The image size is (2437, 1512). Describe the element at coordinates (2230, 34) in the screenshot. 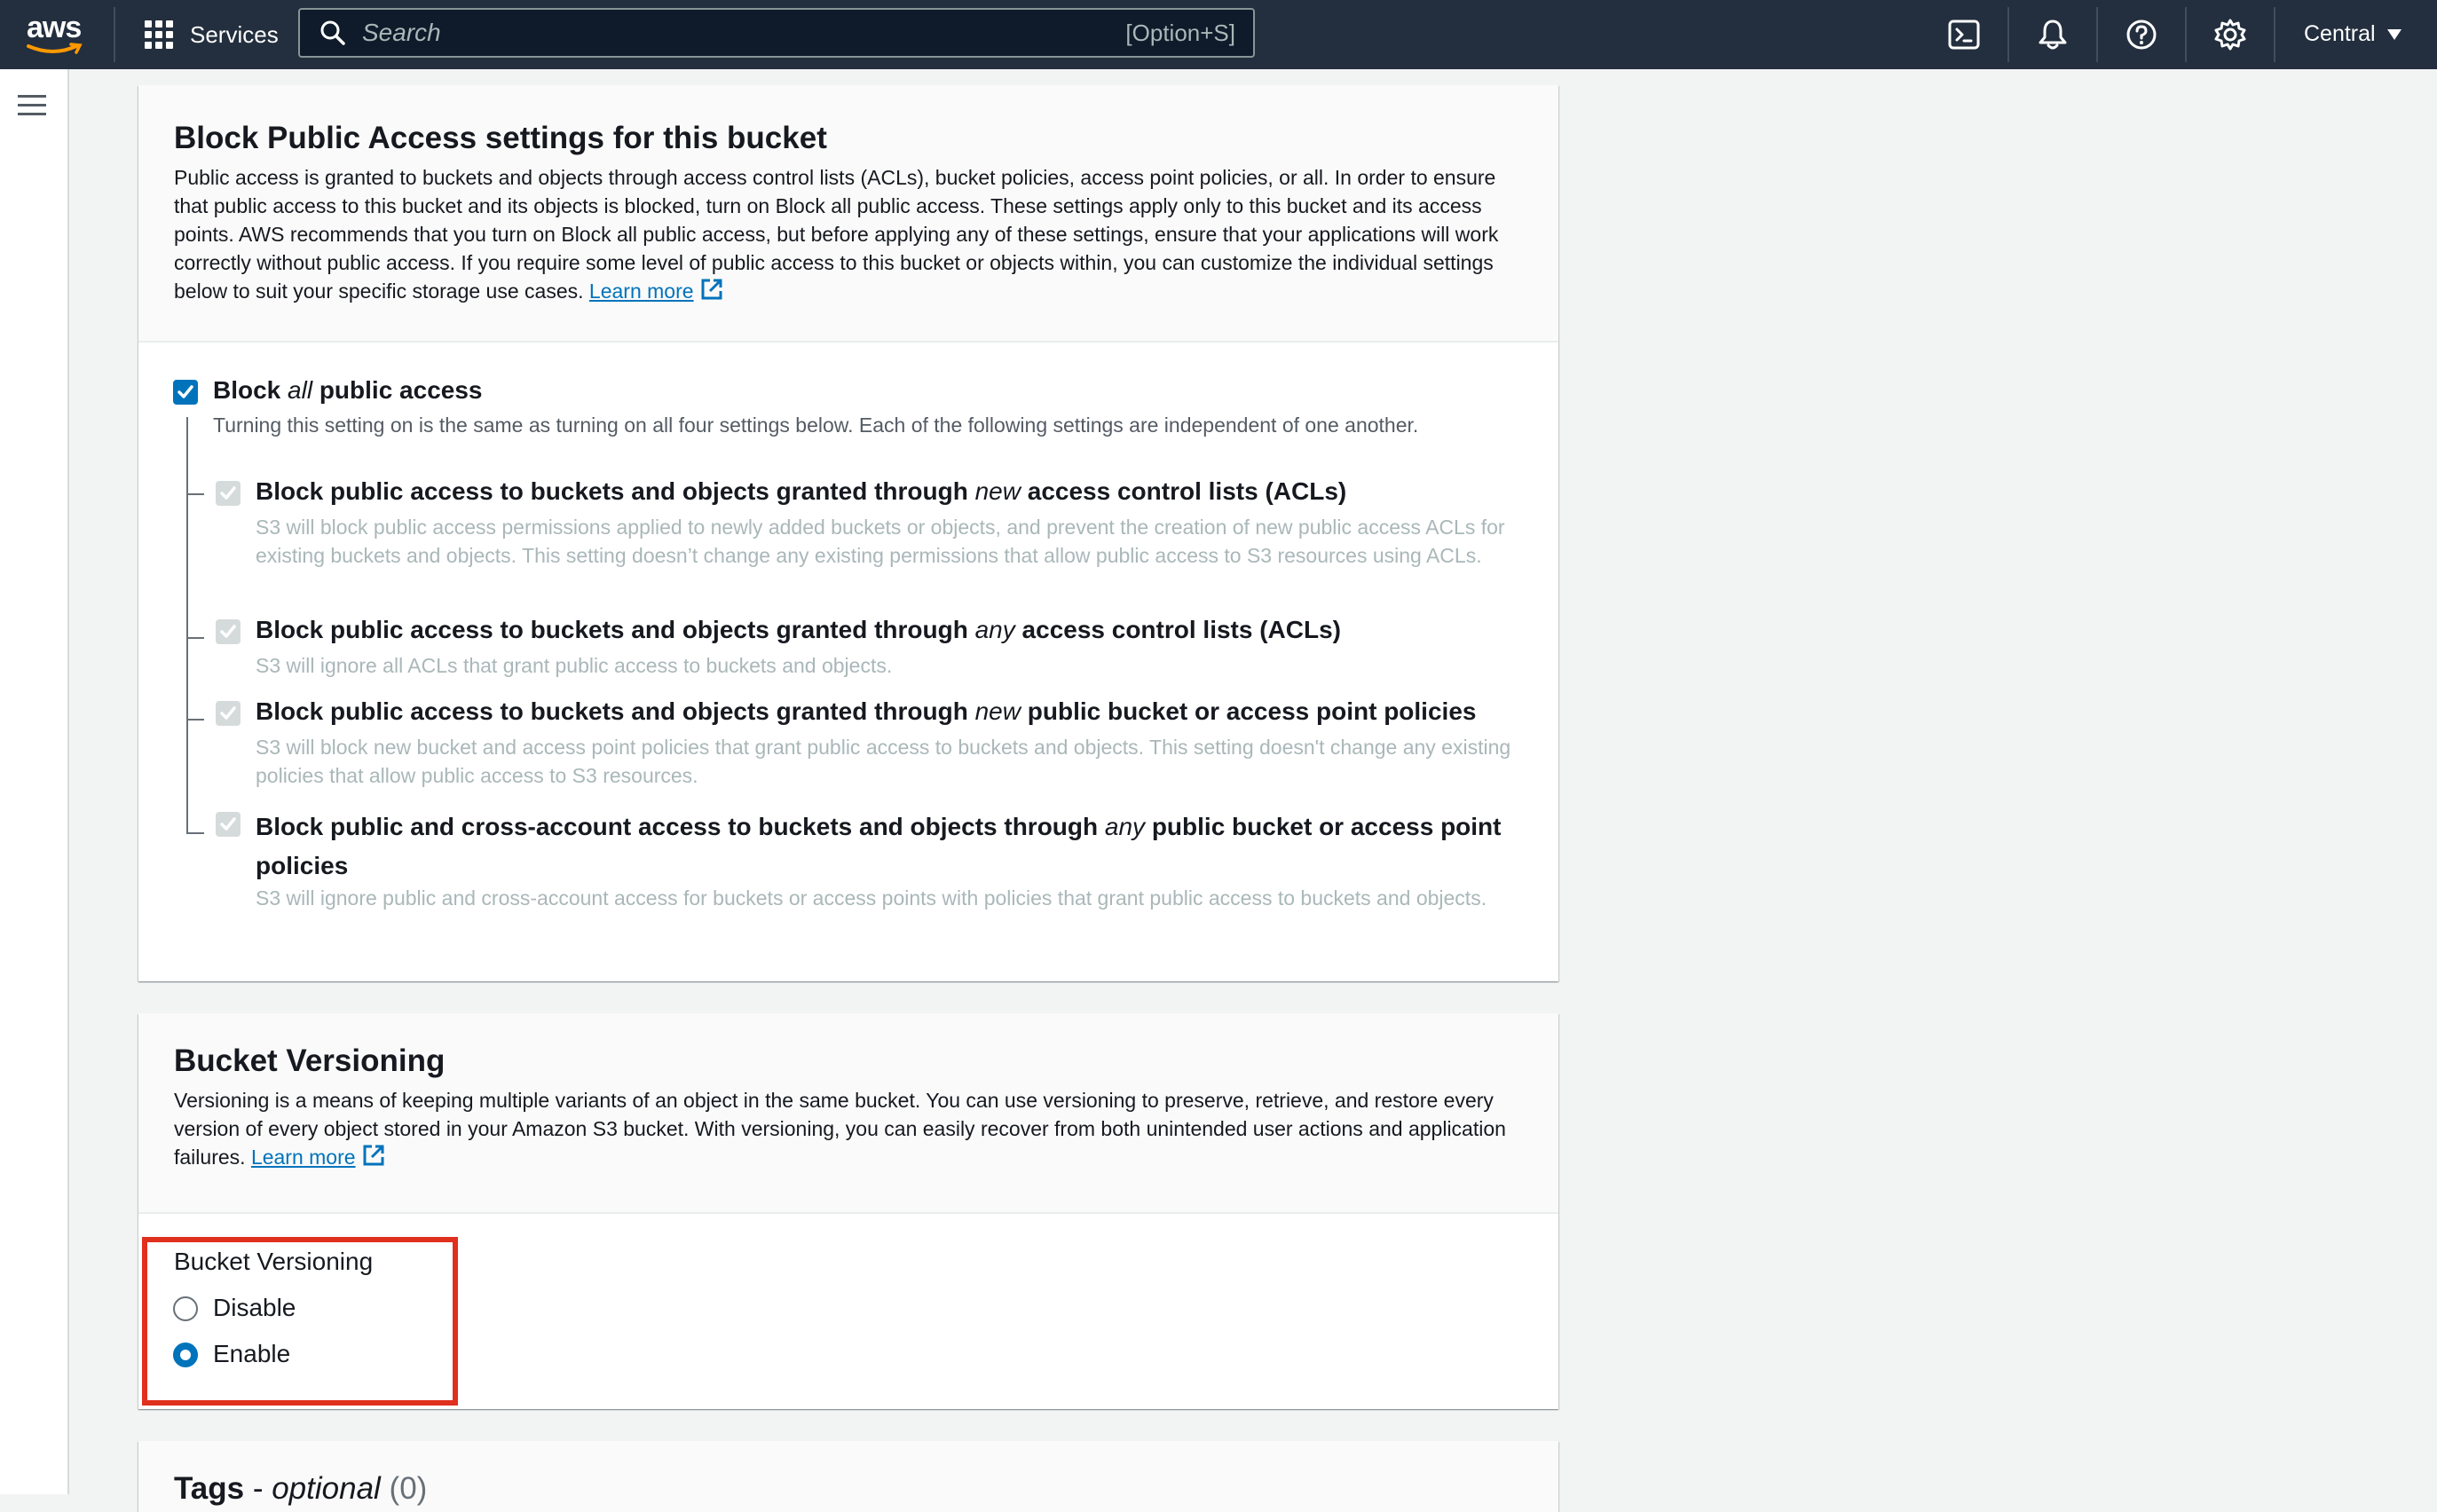

I see `gear-icon` at that location.